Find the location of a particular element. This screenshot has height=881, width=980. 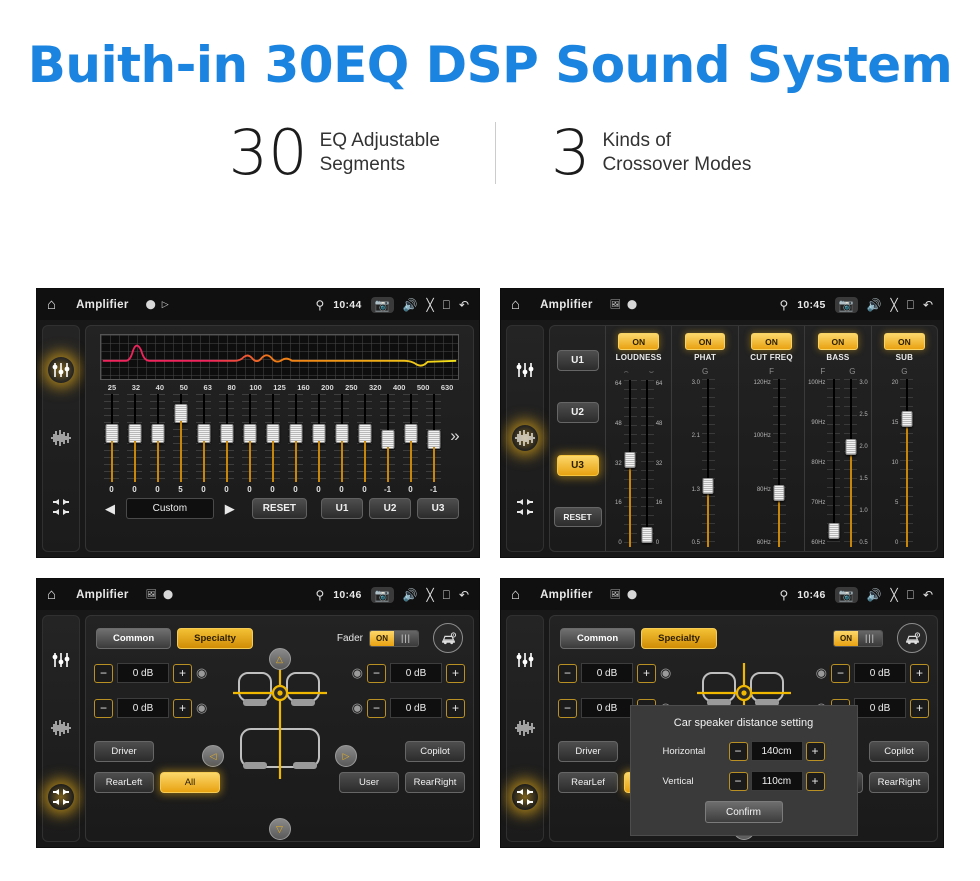

bass-on-toggle: ON is located at coordinates (838, 341).